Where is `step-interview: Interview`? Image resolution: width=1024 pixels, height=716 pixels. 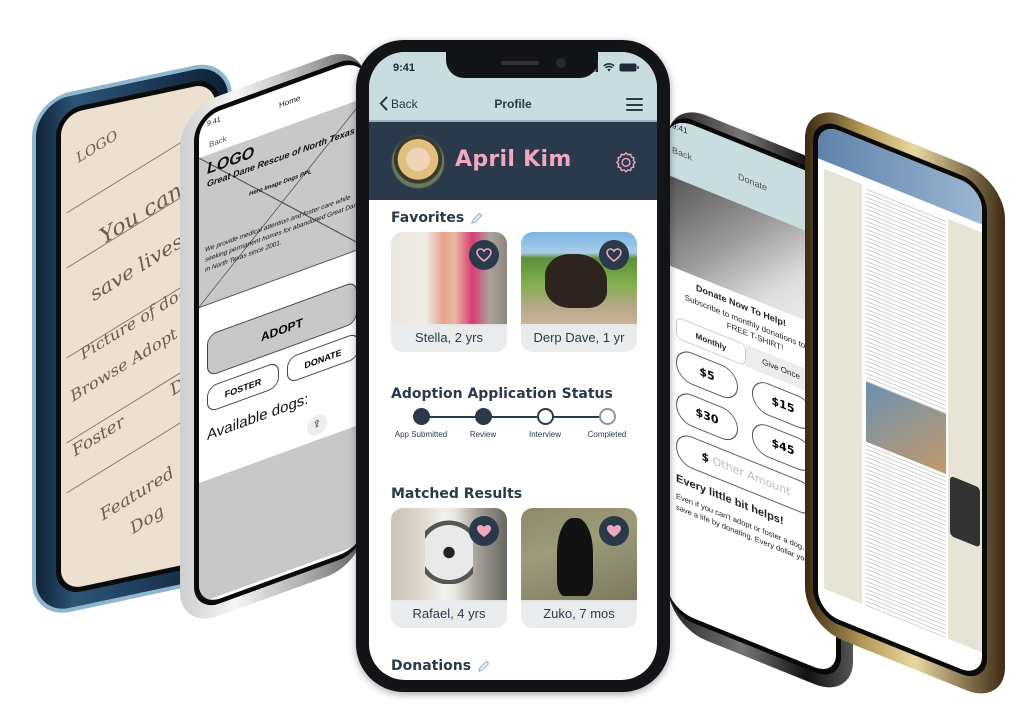 step-interview: Interview is located at coordinates (545, 423).